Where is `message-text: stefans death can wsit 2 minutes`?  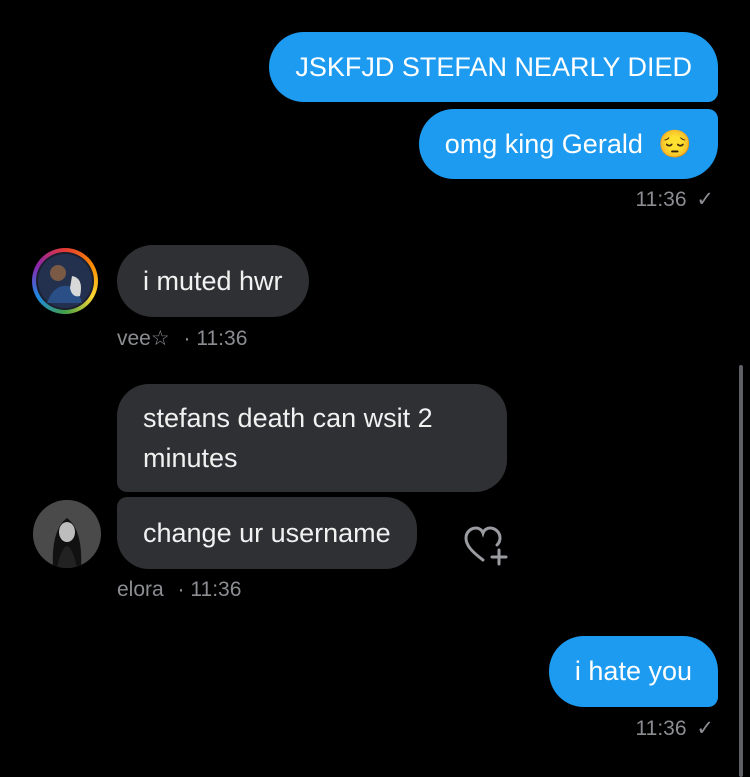
message-text: stefans death can wsit 2 minutes is located at coordinates (288, 438).